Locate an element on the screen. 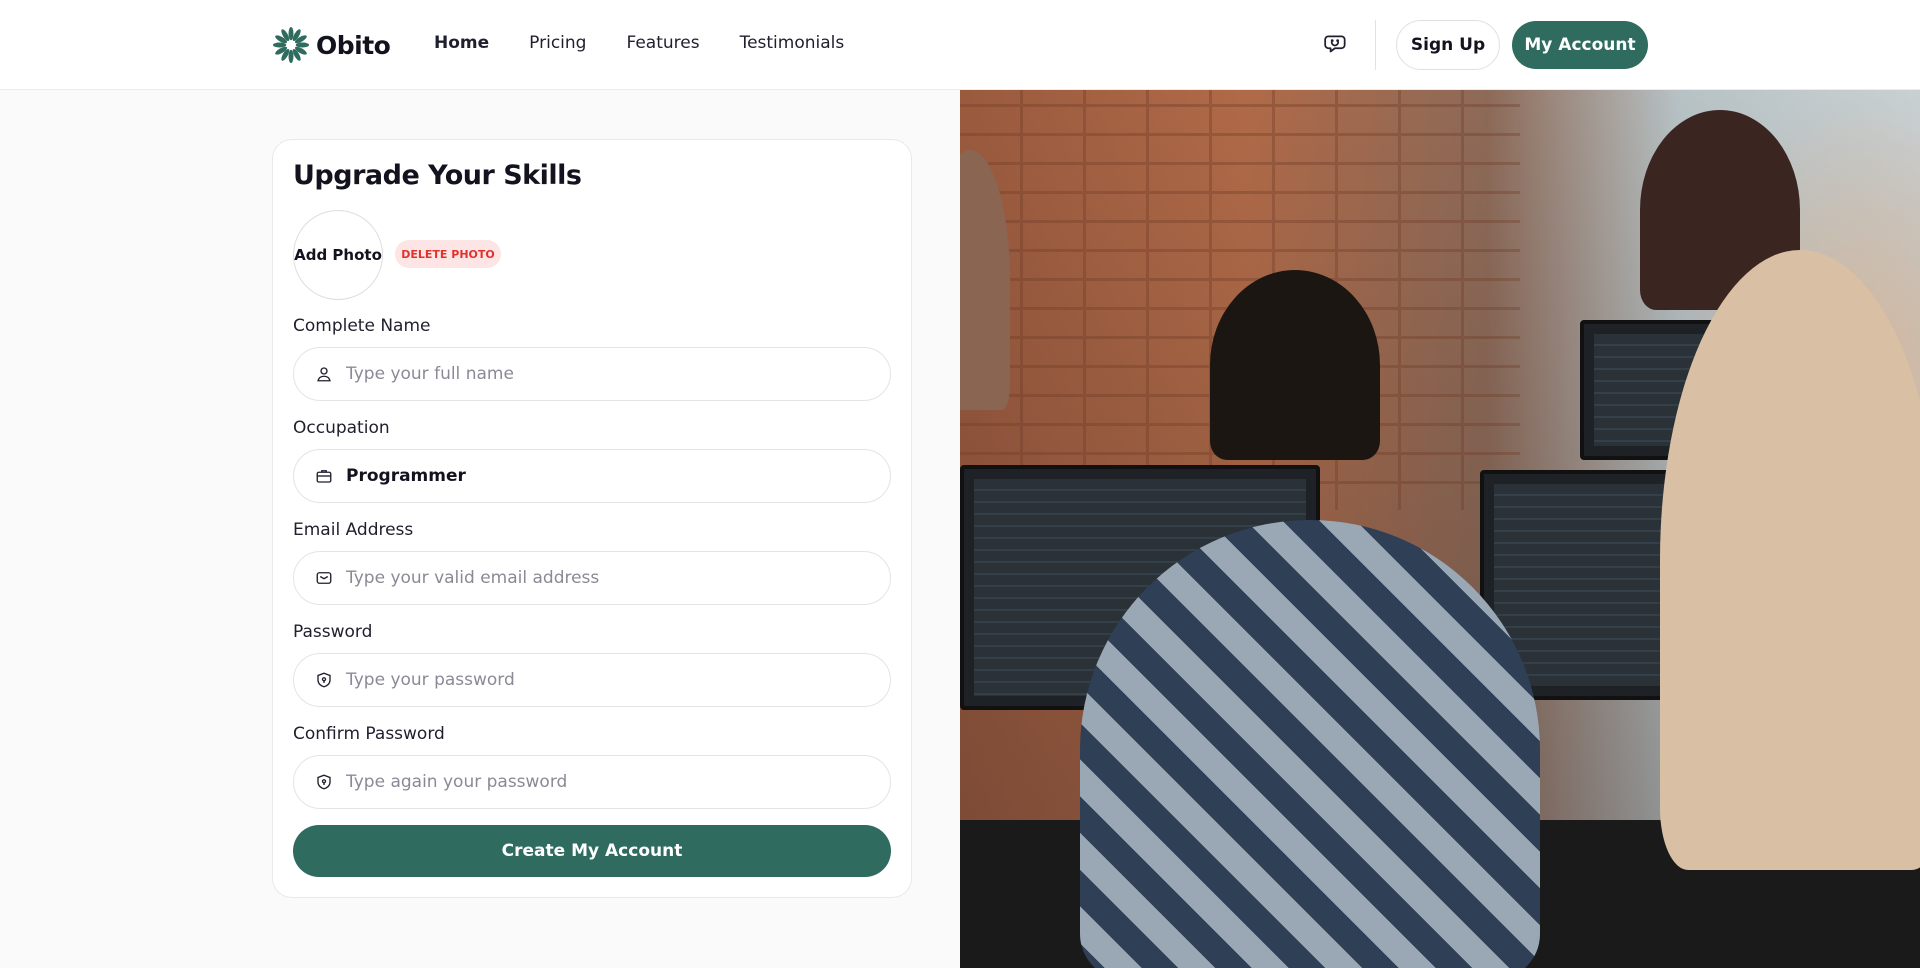  password-label: Password is located at coordinates (333, 632).